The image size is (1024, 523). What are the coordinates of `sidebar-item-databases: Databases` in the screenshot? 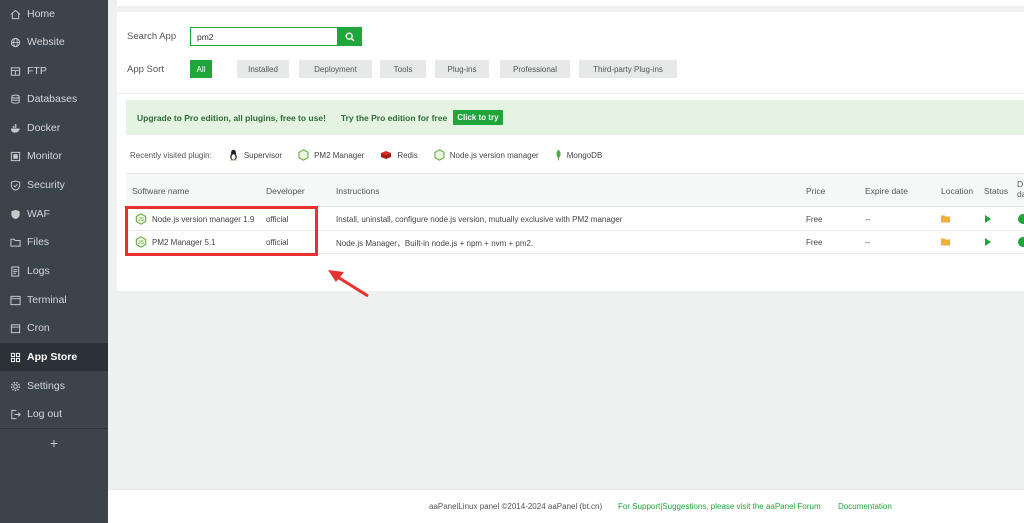 It's located at (54, 99).